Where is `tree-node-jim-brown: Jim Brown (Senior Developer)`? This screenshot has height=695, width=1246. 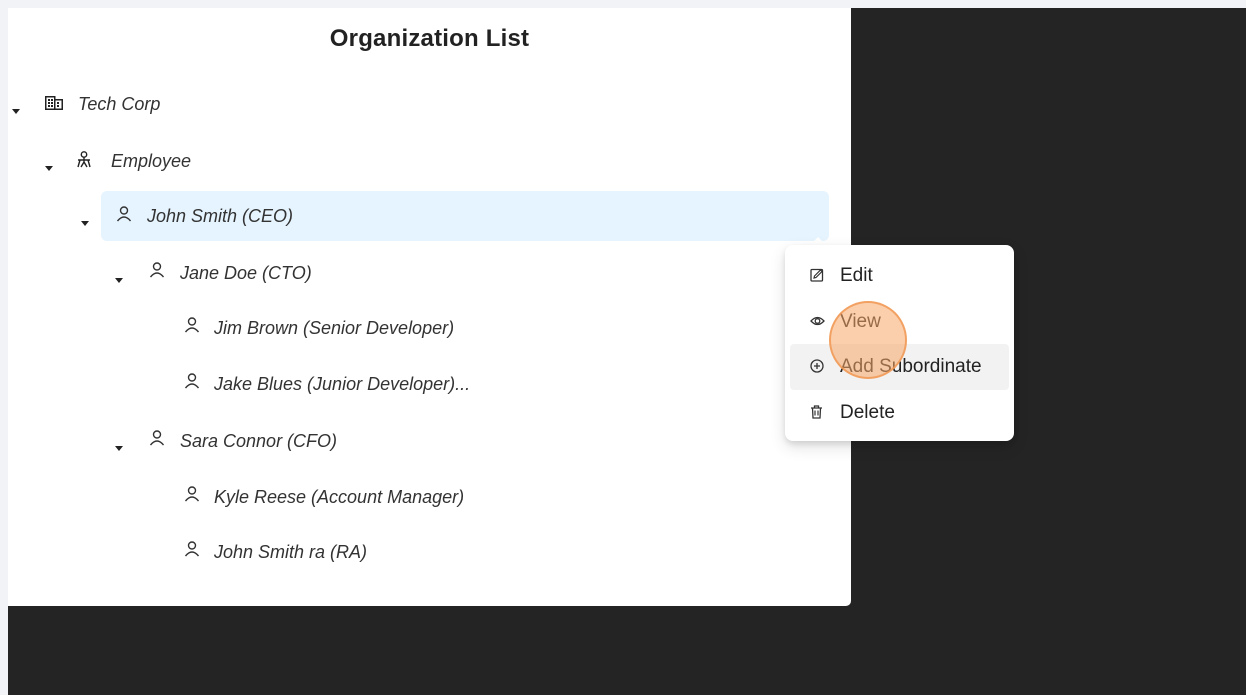 tree-node-jim-brown: Jim Brown (Senior Developer) is located at coordinates (334, 328).